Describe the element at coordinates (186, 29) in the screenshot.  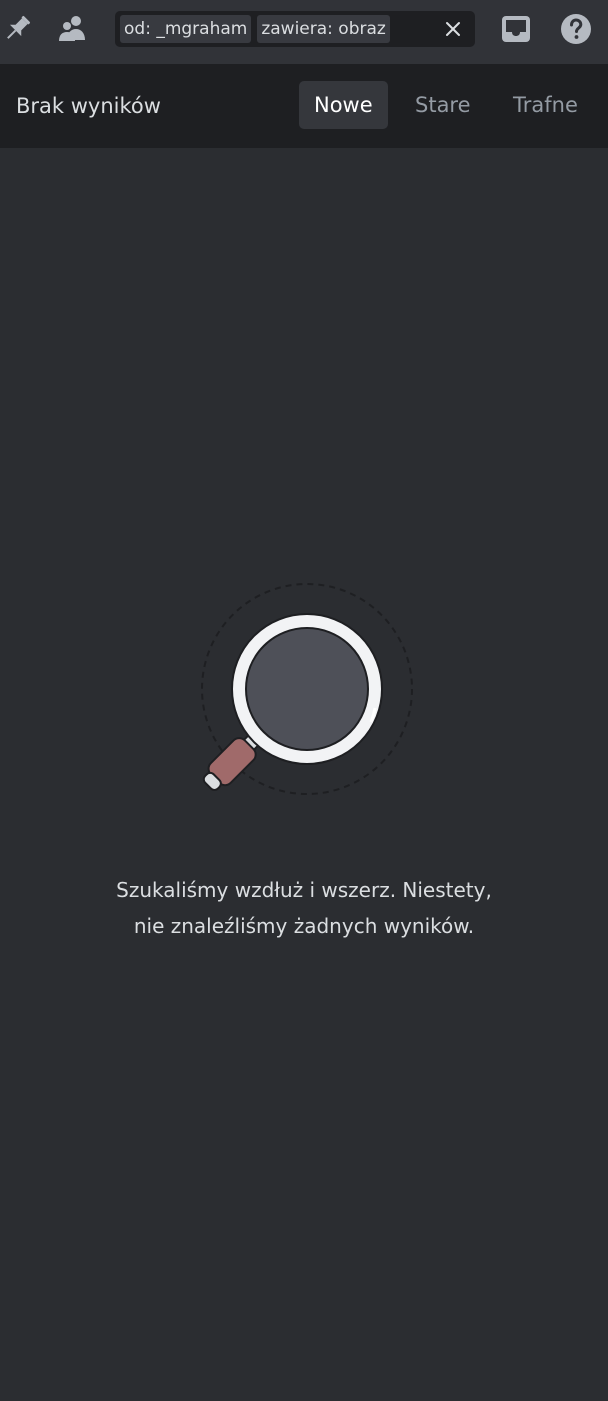
I see `search-filter-token: od: _mgraham` at that location.